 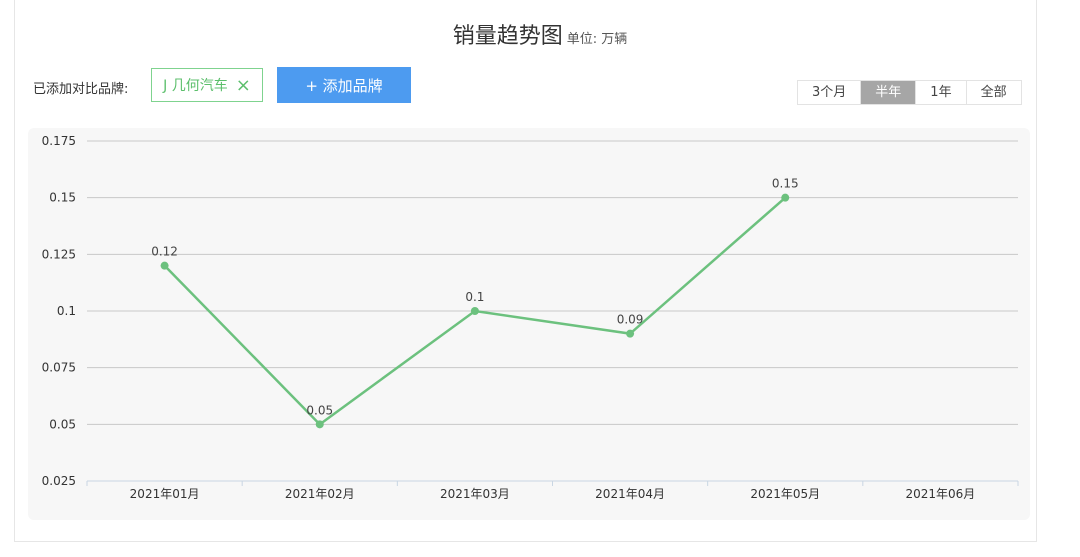 What do you see at coordinates (630, 320) in the screenshot?
I see `data-label: 0.09` at bounding box center [630, 320].